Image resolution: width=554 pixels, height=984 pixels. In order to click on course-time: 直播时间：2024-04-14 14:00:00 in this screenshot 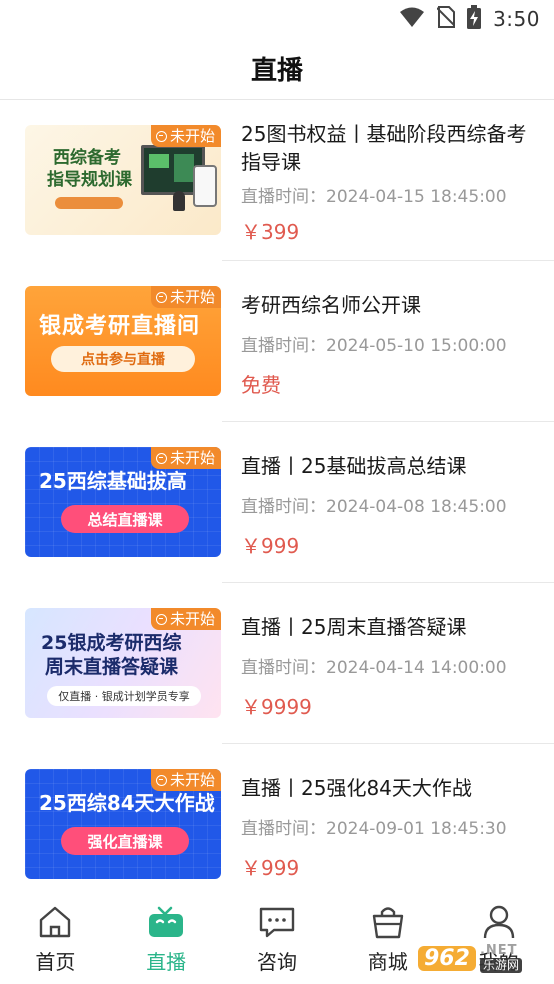, I will do `click(374, 668)`.